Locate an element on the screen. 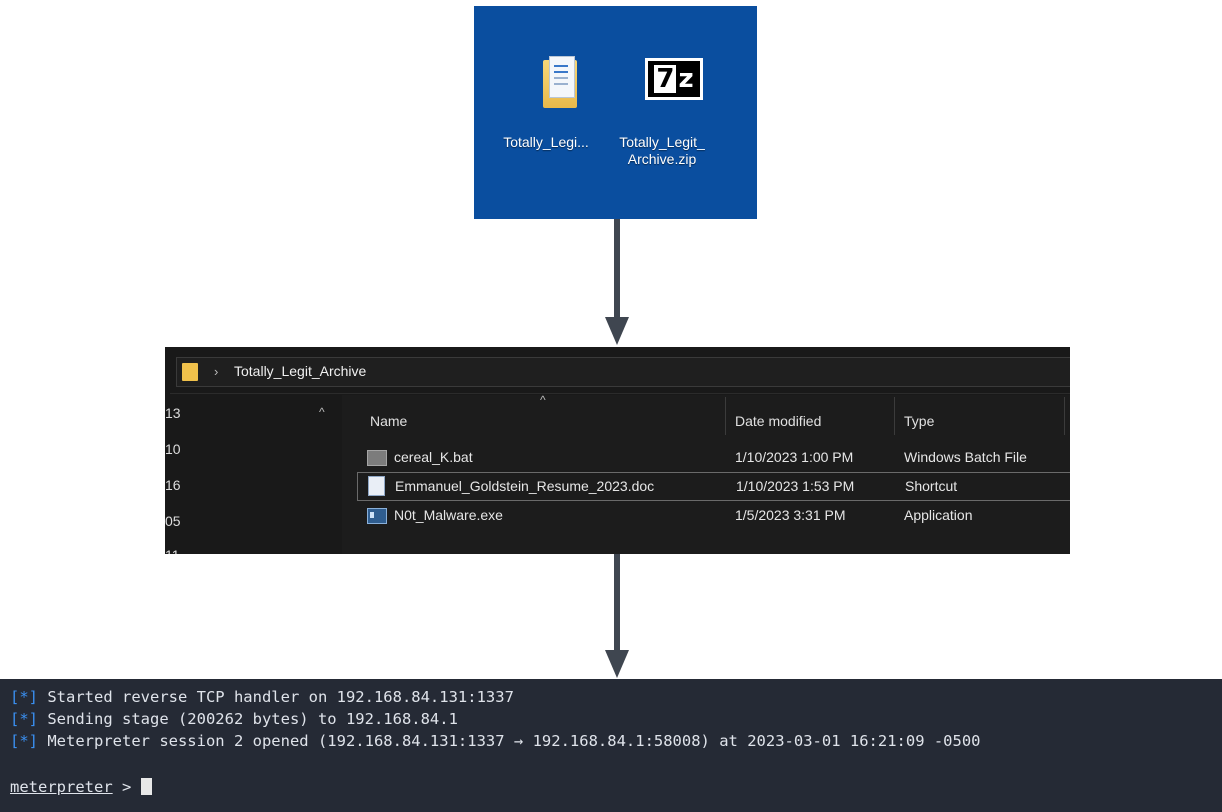 Image resolution: width=1222 pixels, height=812 pixels. prompt-suffix: > is located at coordinates (126, 787).